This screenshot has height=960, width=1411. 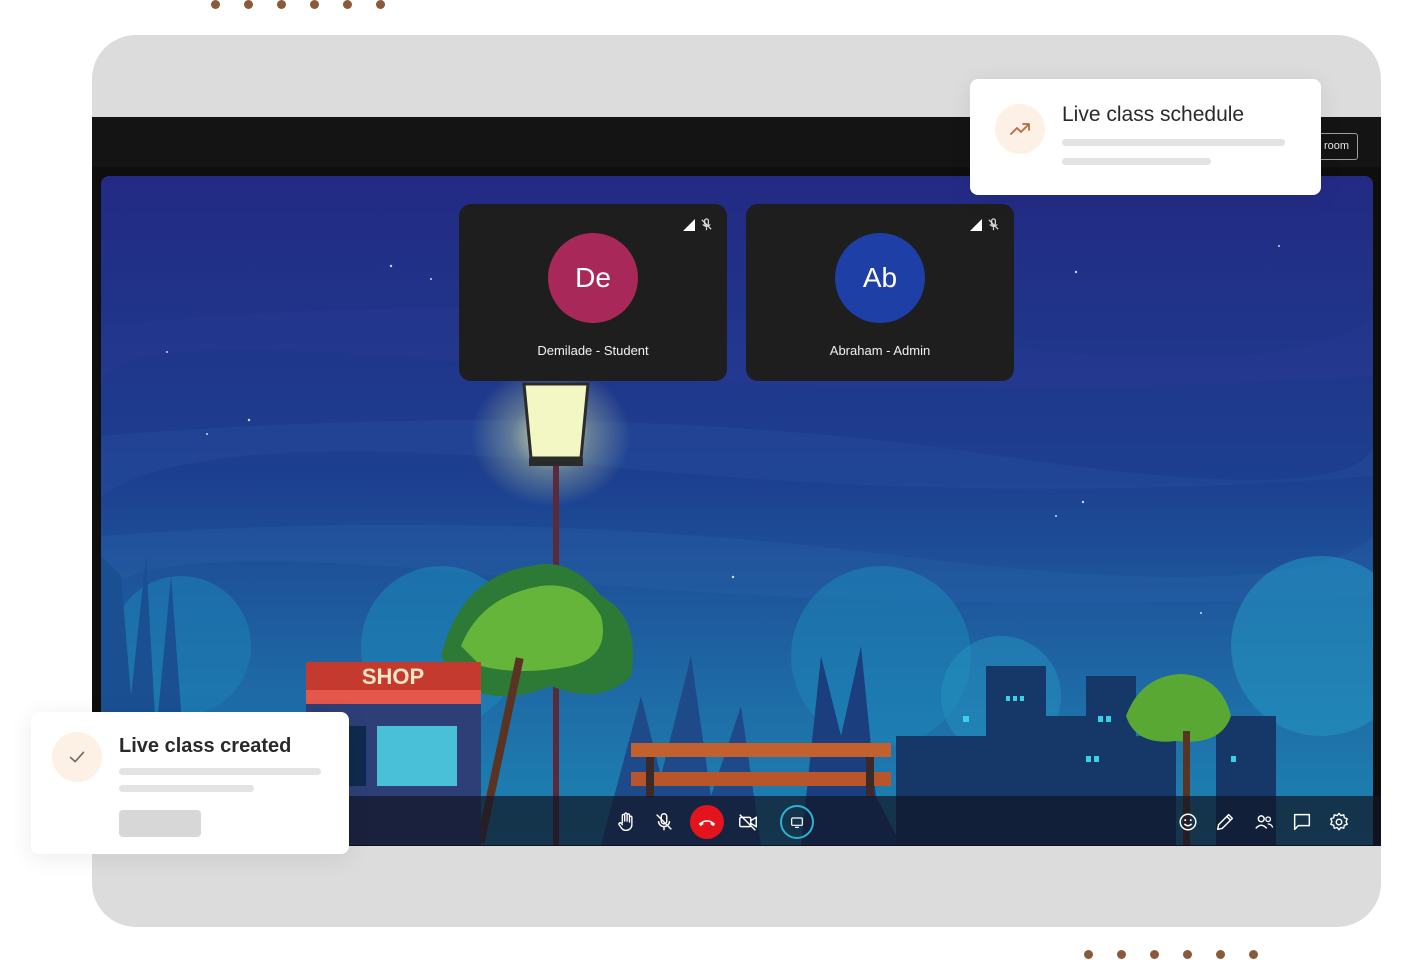 I want to click on settings-icon, so click(x=1339, y=821).